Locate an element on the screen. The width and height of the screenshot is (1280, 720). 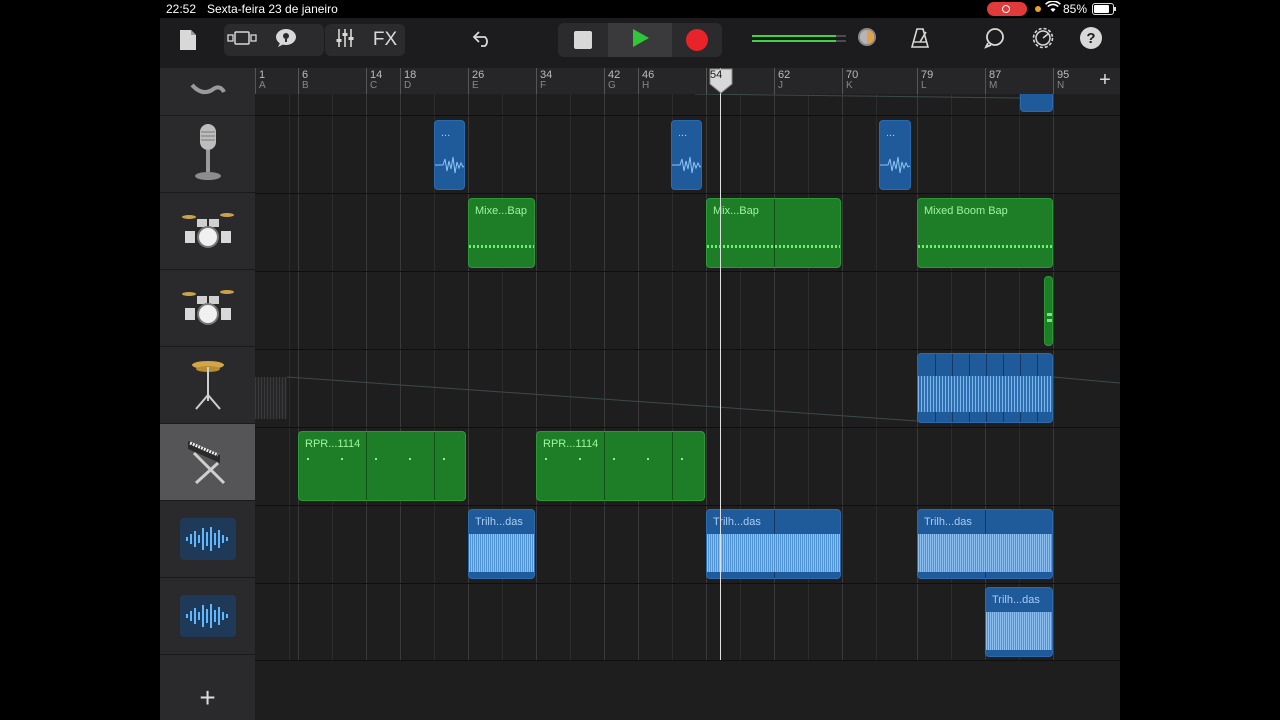
record-button is located at coordinates (697, 40).